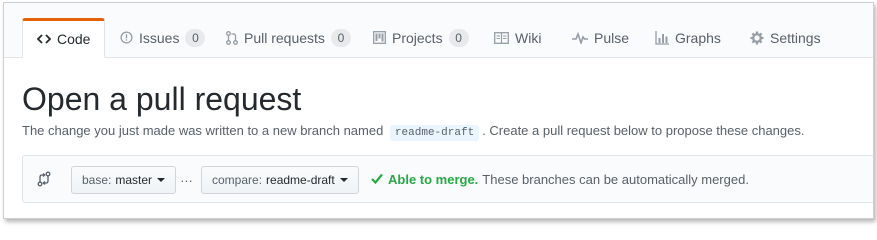  Describe the element at coordinates (795, 37) in the screenshot. I see `tab-label: Settings` at that location.